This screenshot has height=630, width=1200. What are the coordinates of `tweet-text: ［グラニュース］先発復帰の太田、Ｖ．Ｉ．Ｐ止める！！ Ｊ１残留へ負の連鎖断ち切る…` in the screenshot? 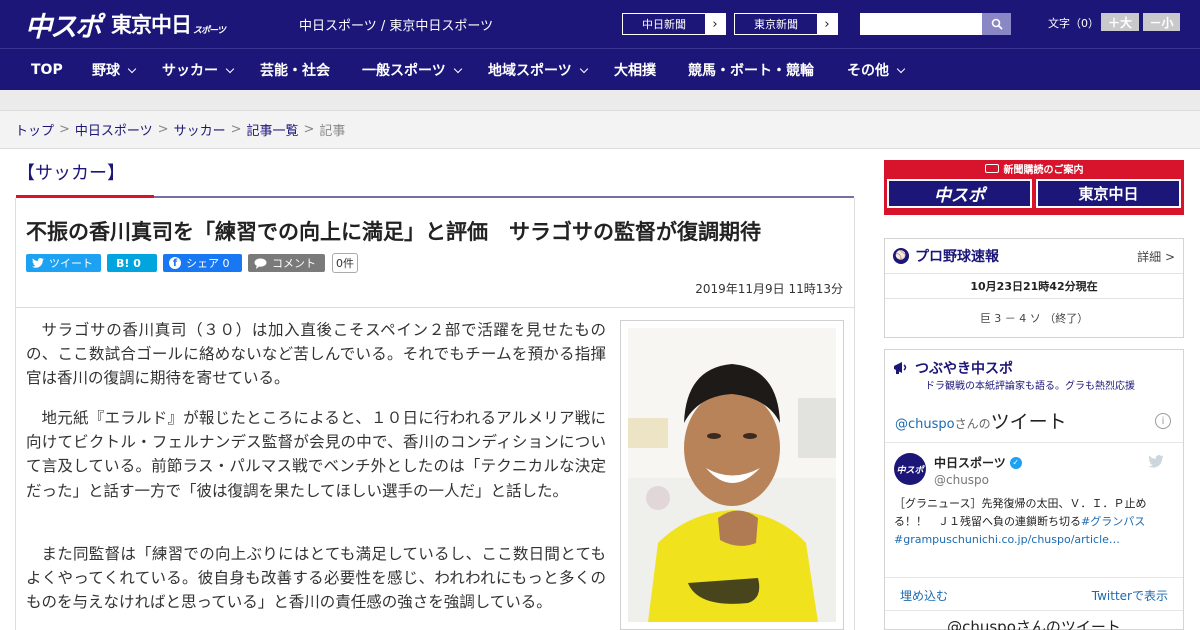 It's located at (1035, 522).